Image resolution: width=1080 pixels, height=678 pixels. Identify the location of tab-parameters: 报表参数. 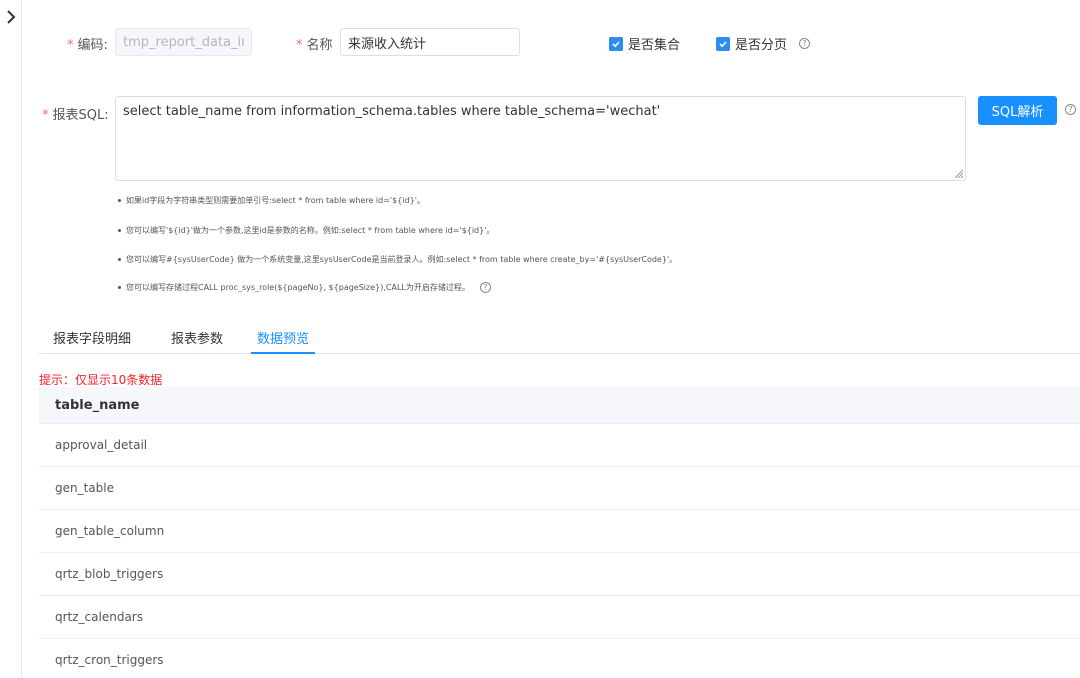
(197, 338).